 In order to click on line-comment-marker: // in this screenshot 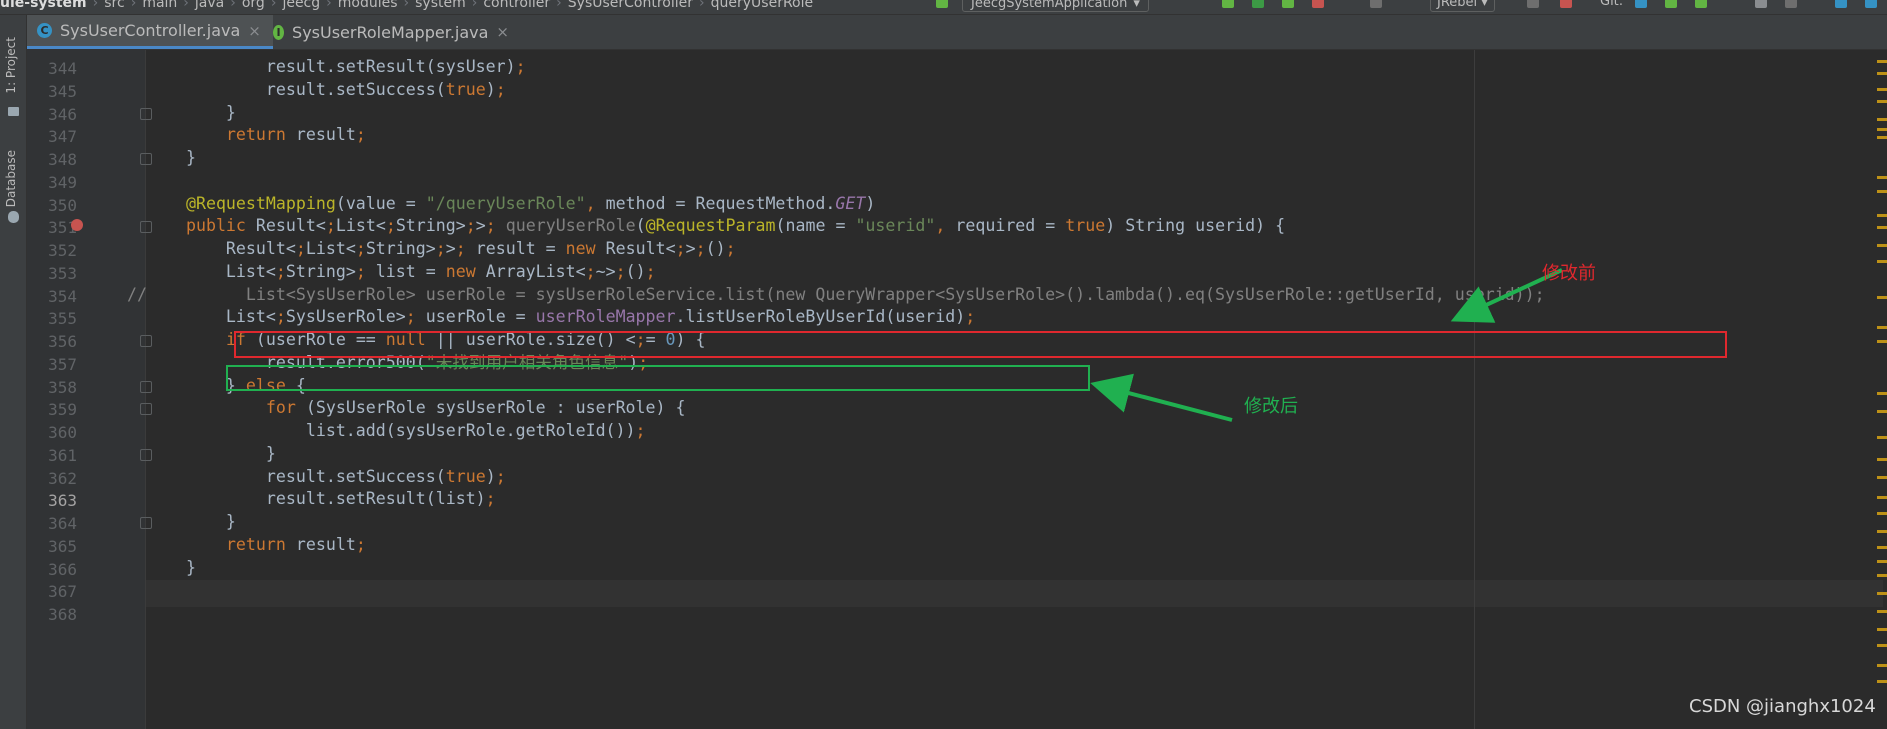, I will do `click(137, 294)`.